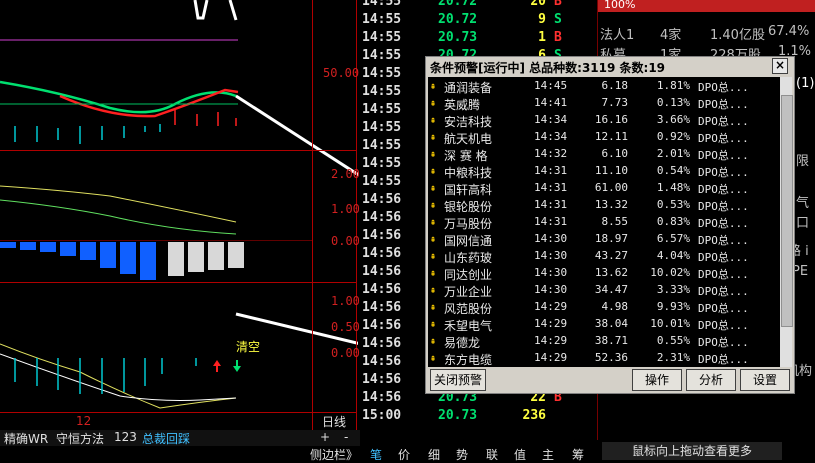  Describe the element at coordinates (468, 326) in the screenshot. I see `alert-stock-name: 禾望电气` at that location.